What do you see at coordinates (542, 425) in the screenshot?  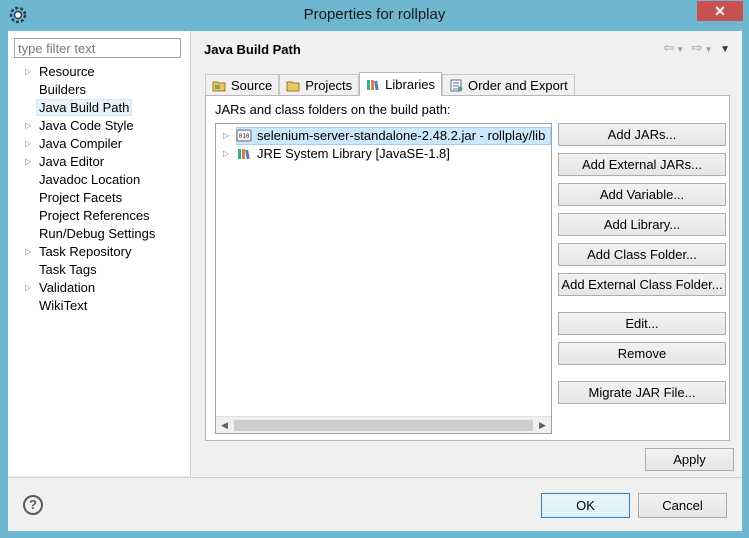 I see `scroll-right-icon: ▶` at bounding box center [542, 425].